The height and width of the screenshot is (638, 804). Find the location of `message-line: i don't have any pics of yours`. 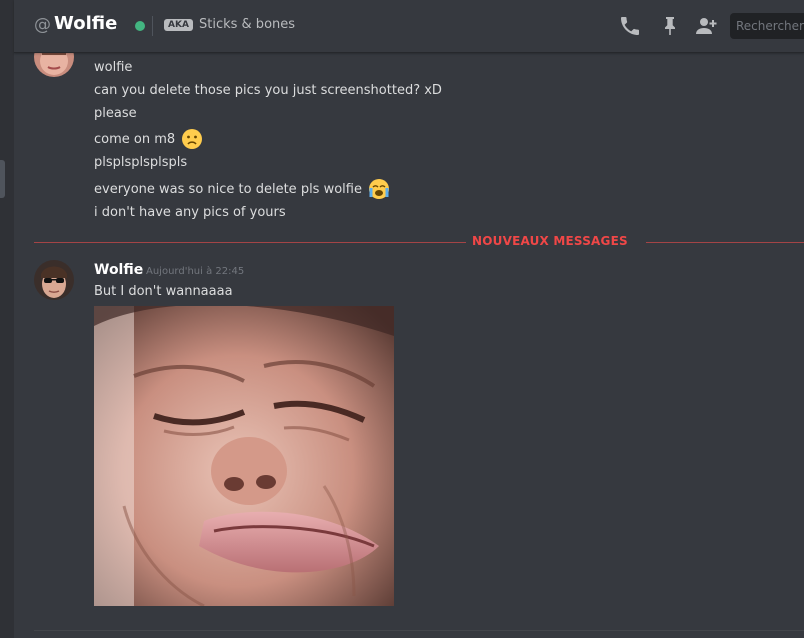

message-line: i don't have any pics of yours is located at coordinates (190, 212).